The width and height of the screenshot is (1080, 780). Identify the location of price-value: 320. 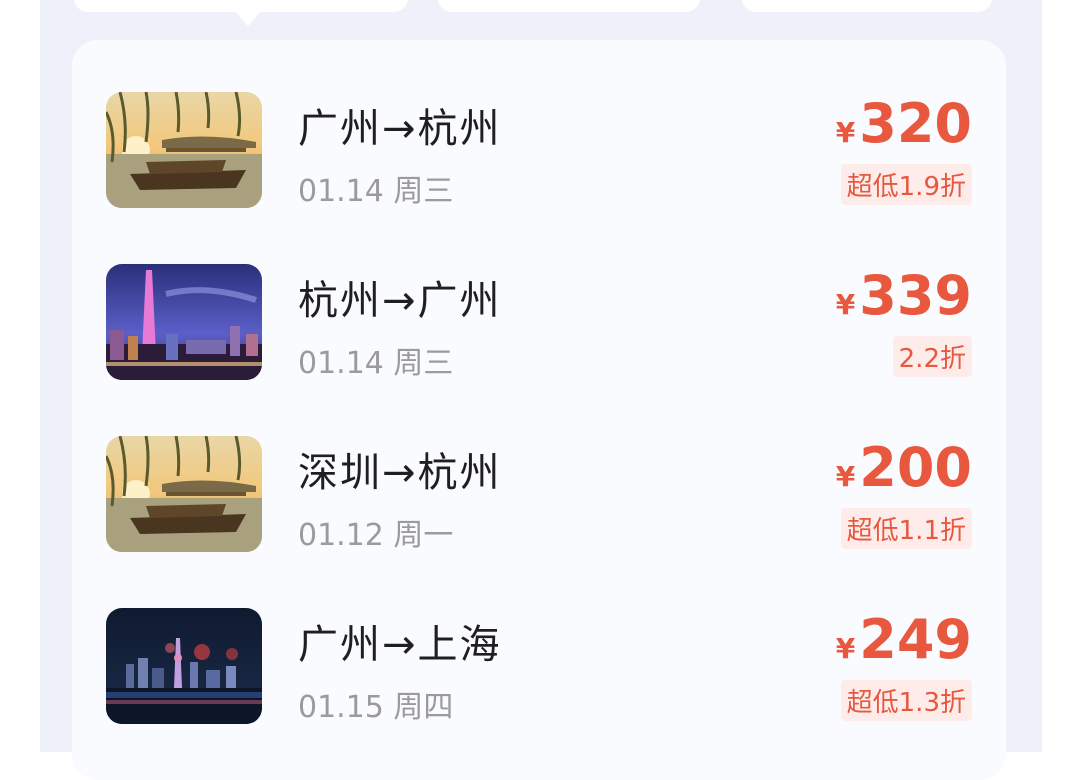
(915, 123).